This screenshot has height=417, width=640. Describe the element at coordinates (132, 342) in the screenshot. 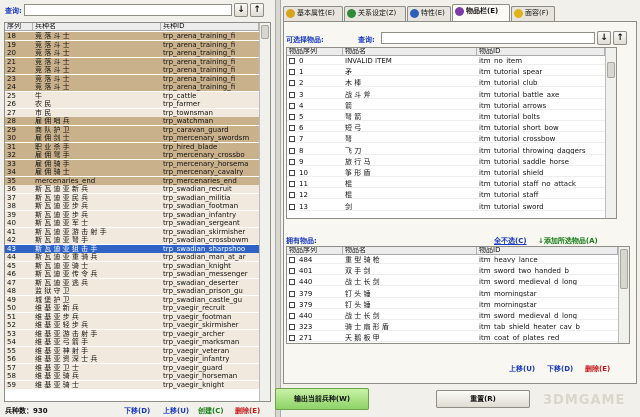

I see `troop-row: 54 维 基 亚 弓 箭 手 trp_vaegir_marksman` at that location.